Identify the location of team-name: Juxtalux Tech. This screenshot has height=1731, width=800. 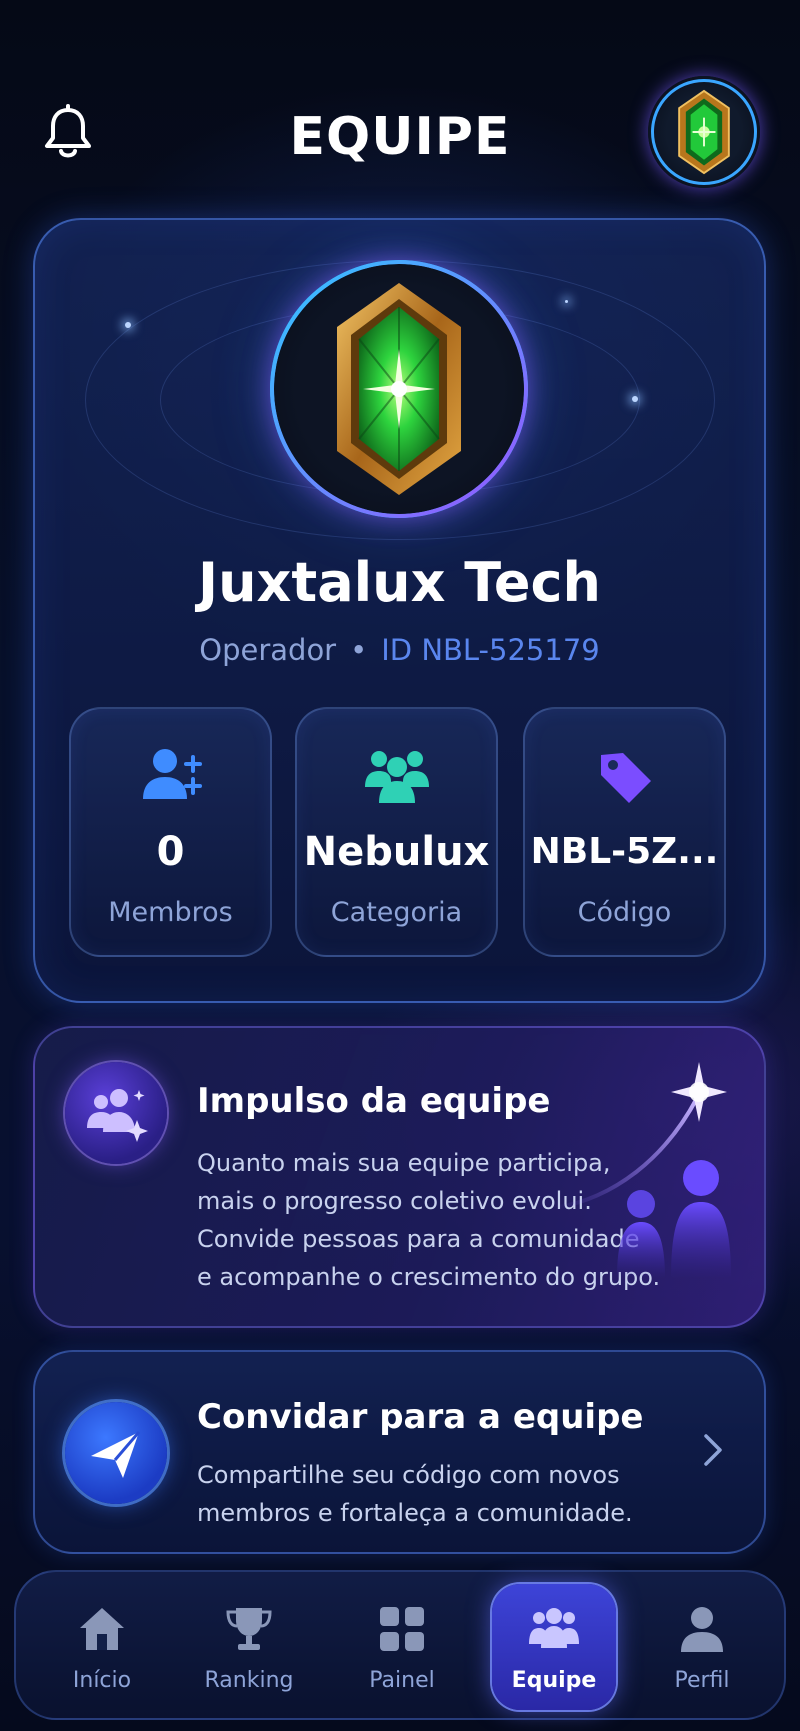
(399, 582).